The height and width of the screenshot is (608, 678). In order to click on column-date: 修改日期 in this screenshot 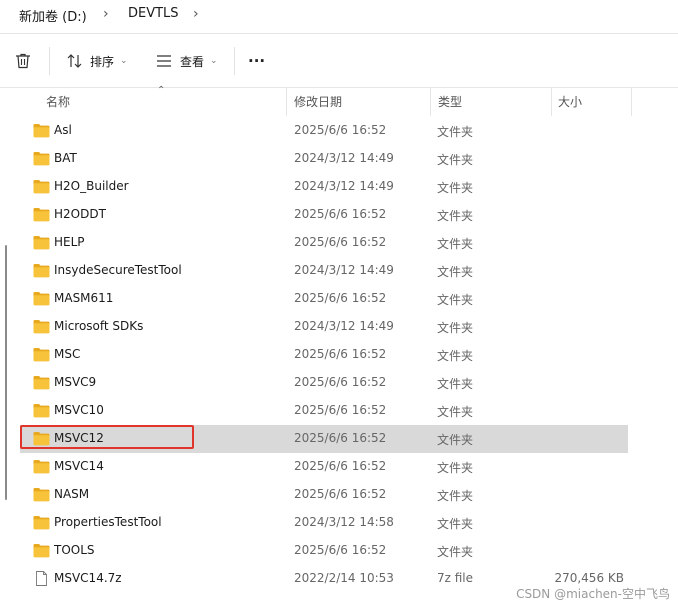, I will do `click(318, 101)`.